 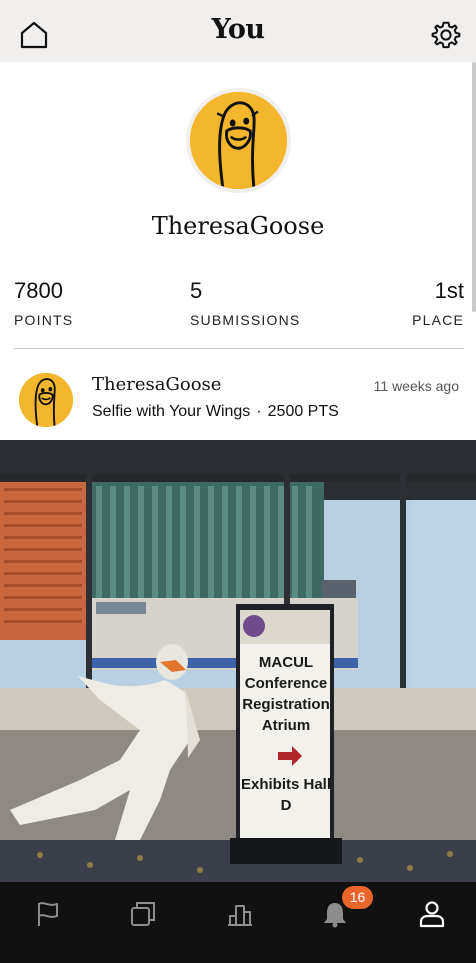 I want to click on scrollbar, so click(x=474, y=187).